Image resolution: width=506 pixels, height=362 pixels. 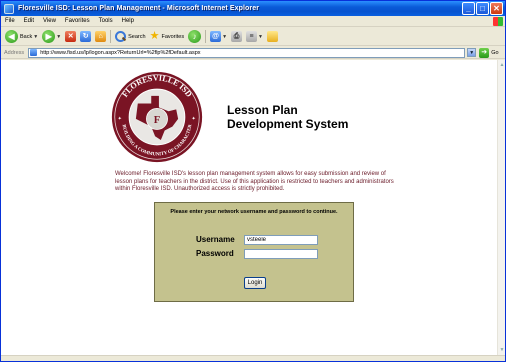 What do you see at coordinates (121, 36) in the screenshot?
I see `search-icon` at bounding box center [121, 36].